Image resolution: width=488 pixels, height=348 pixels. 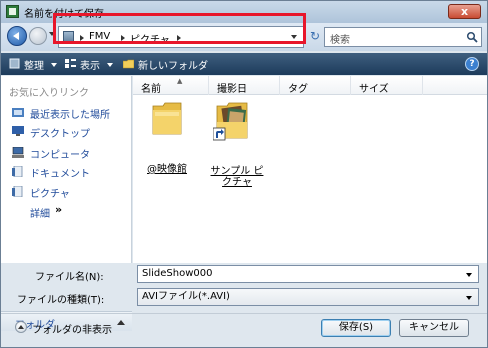 What do you see at coordinates (232, 89) in the screenshot?
I see `column-label: 撮影日` at bounding box center [232, 89].